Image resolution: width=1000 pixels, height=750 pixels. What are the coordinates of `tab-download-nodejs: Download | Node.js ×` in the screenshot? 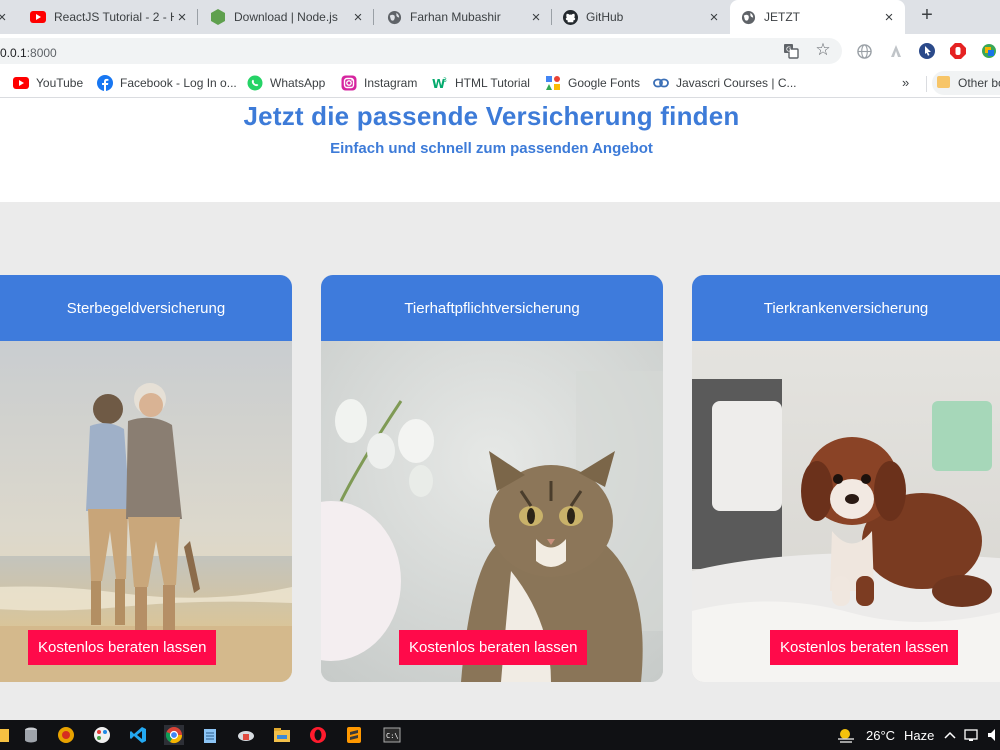 It's located at (286, 17).